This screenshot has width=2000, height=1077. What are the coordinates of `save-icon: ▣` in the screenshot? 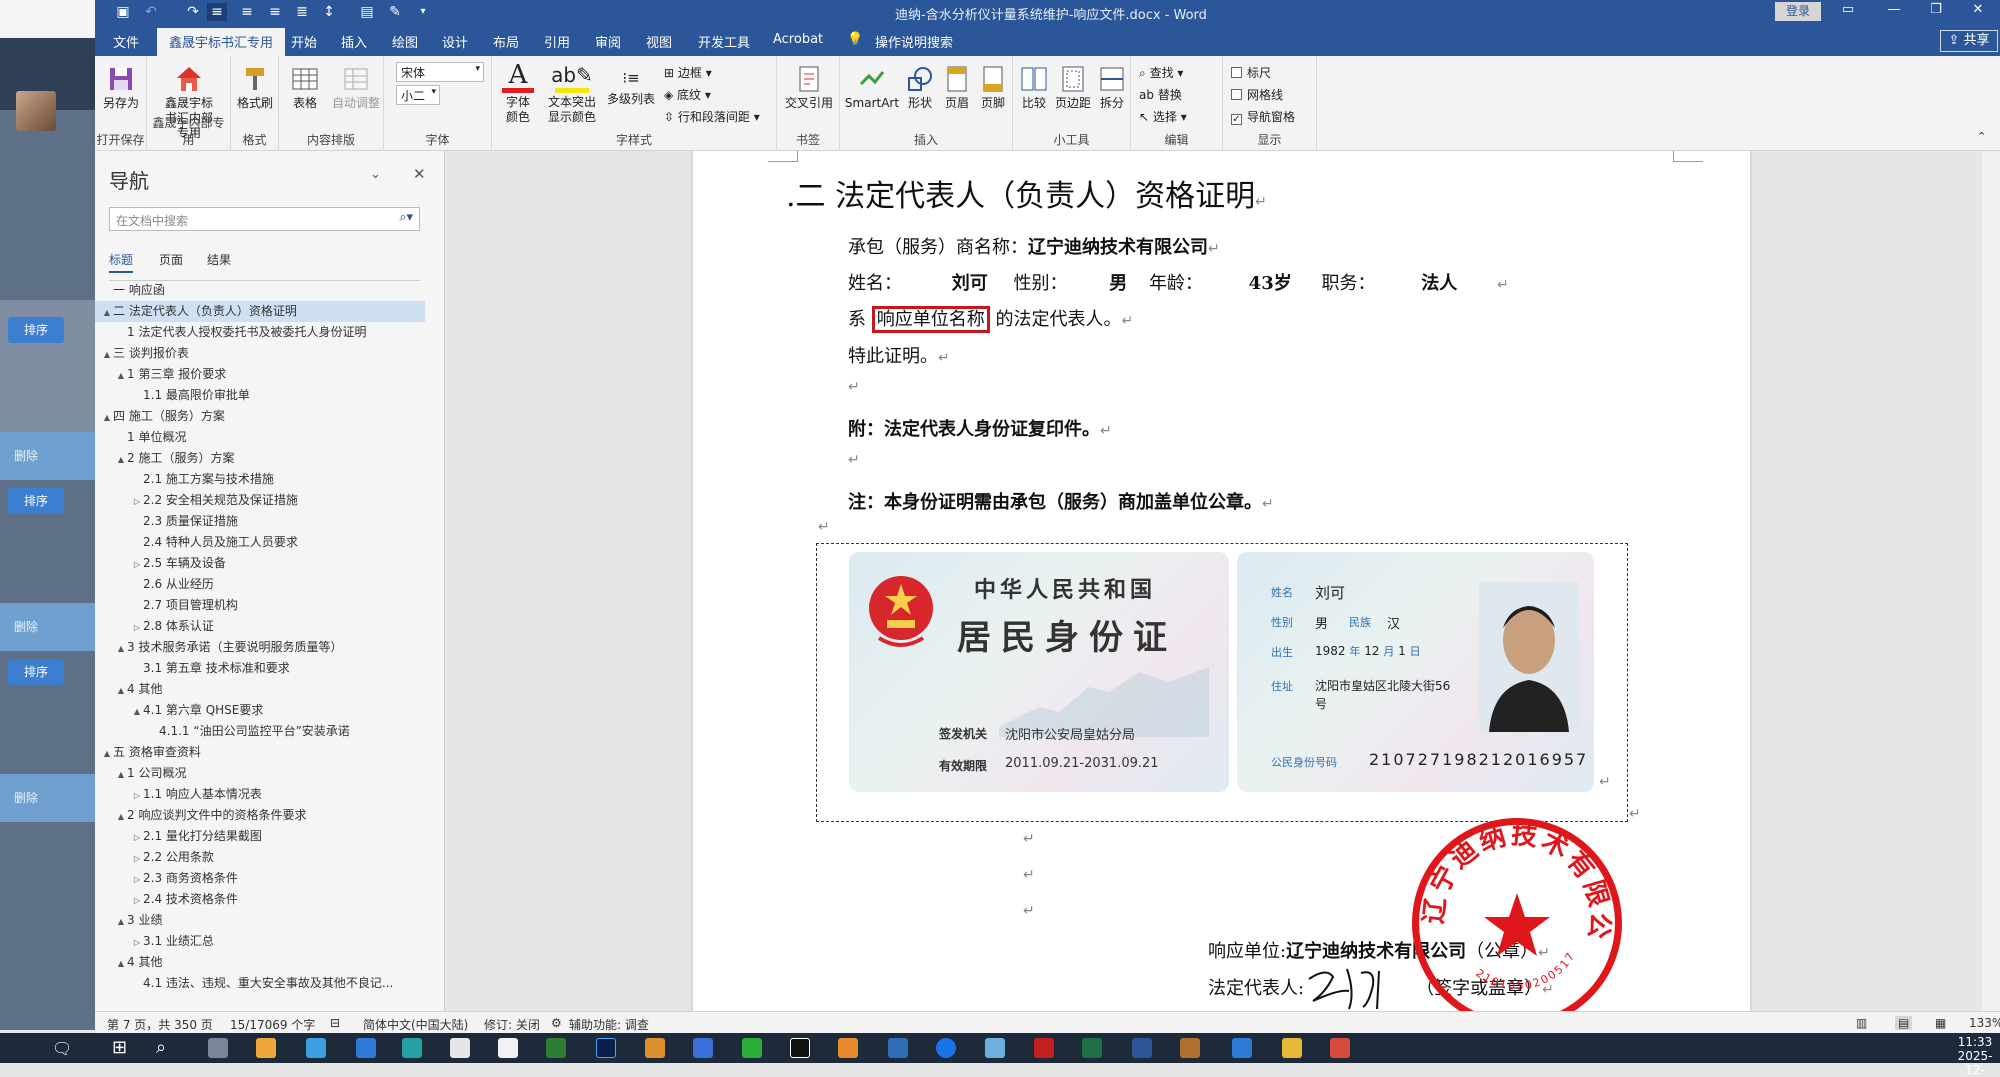 It's located at (123, 12).